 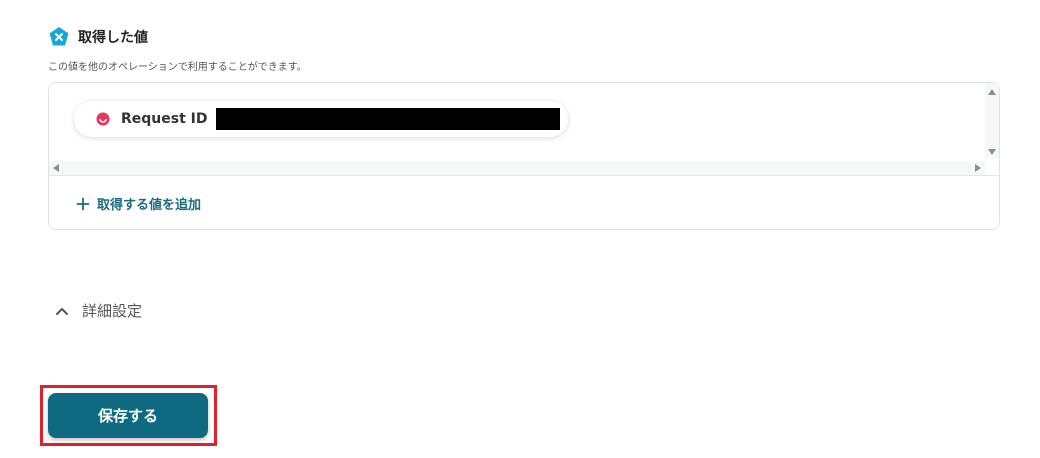 What do you see at coordinates (524, 175) in the screenshot?
I see `divider` at bounding box center [524, 175].